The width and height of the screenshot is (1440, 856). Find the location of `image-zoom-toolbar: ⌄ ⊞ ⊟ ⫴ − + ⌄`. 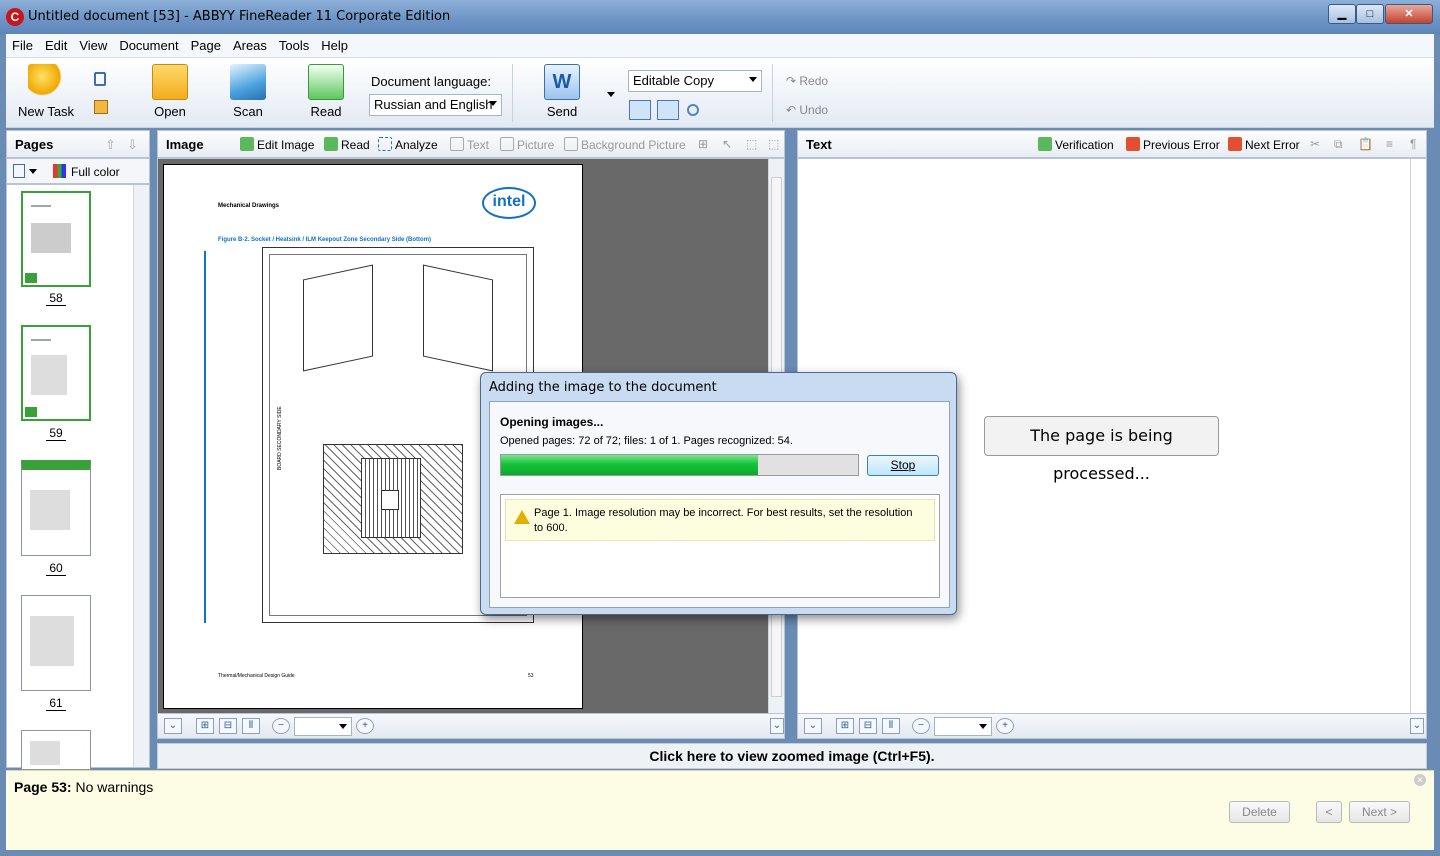

image-zoom-toolbar: ⌄ ⊞ ⊟ ⫴ − + ⌄ is located at coordinates (471, 726).